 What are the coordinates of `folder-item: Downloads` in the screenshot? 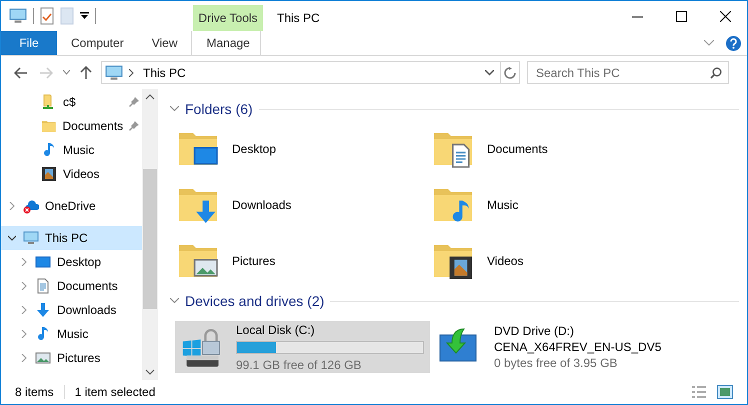 It's located at (302, 205).